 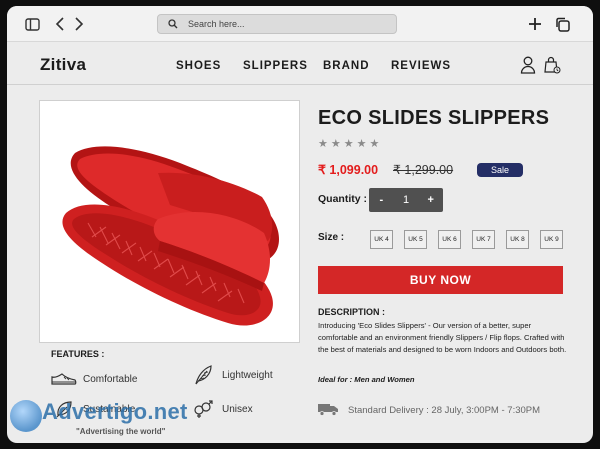 What do you see at coordinates (430, 200) in the screenshot?
I see `quantity-increment-button: +` at bounding box center [430, 200].